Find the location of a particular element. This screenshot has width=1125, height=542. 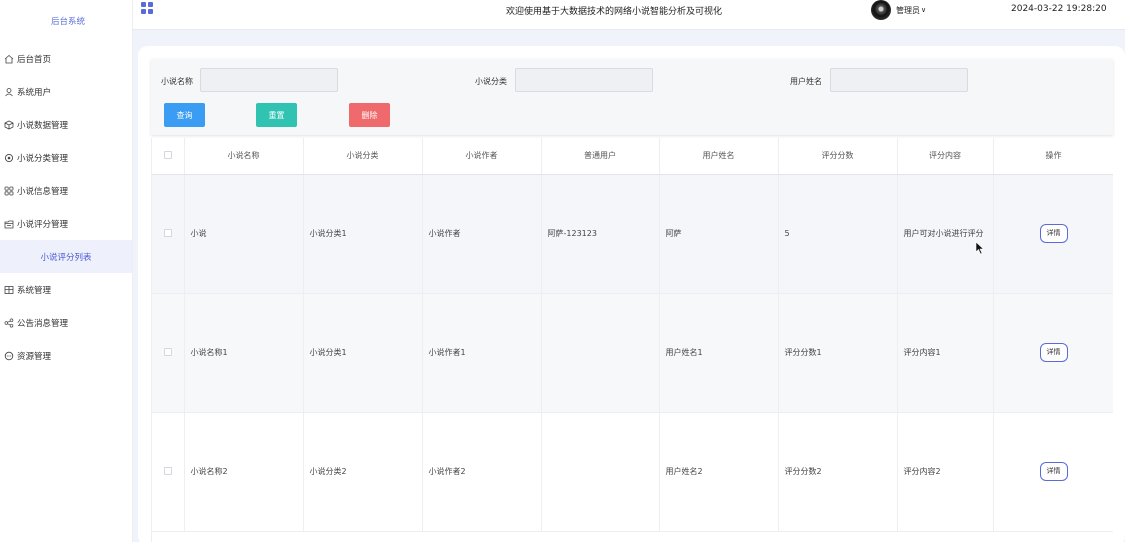

sidebar-item-novel-rating: 小说评分管理 is located at coordinates (66, 223).